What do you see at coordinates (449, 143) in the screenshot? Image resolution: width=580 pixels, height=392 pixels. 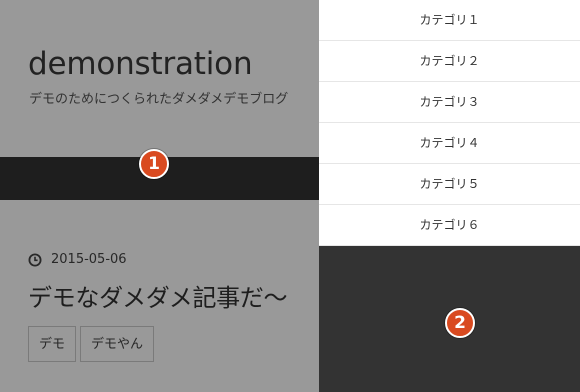 I see `menu-item-category-4: カテゴリ４` at bounding box center [449, 143].